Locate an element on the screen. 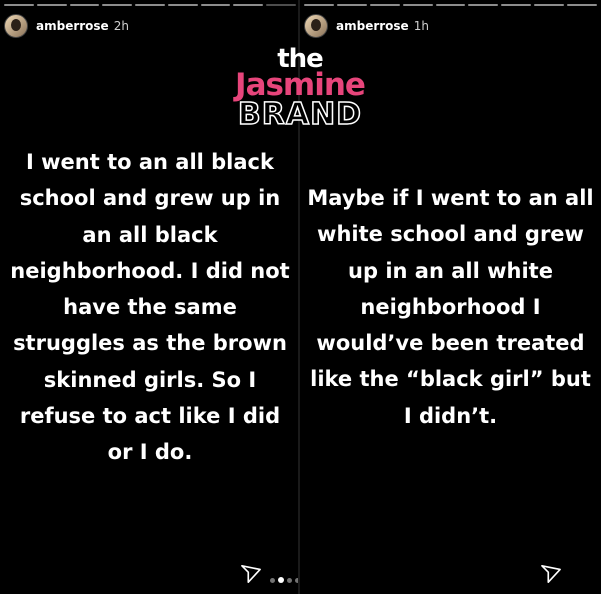 Image resolution: width=601 pixels, height=594 pixels. caption-line: or I do. is located at coordinates (150, 452).